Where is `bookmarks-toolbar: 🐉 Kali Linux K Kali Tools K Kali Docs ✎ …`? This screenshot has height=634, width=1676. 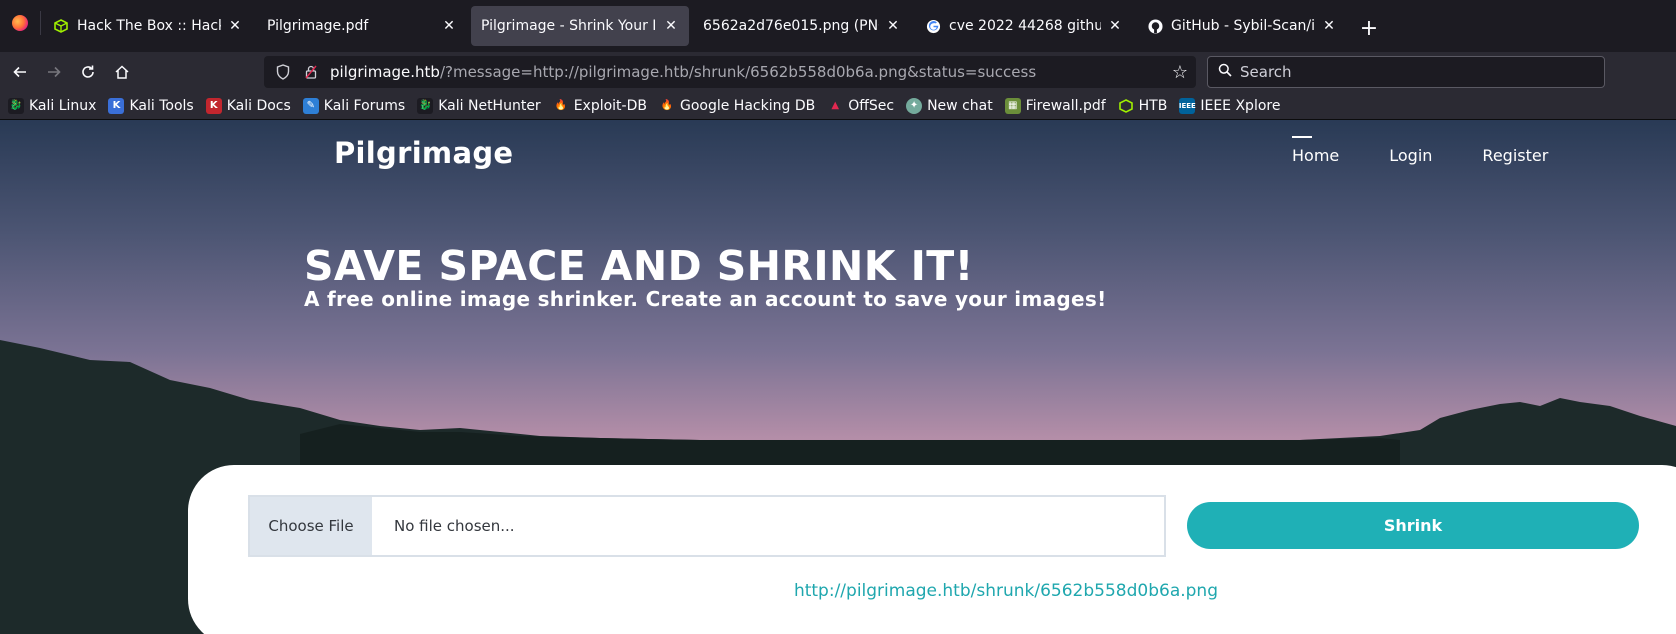 bookmarks-toolbar: 🐉 Kali Linux K Kali Tools K Kali Docs ✎ … is located at coordinates (838, 106).